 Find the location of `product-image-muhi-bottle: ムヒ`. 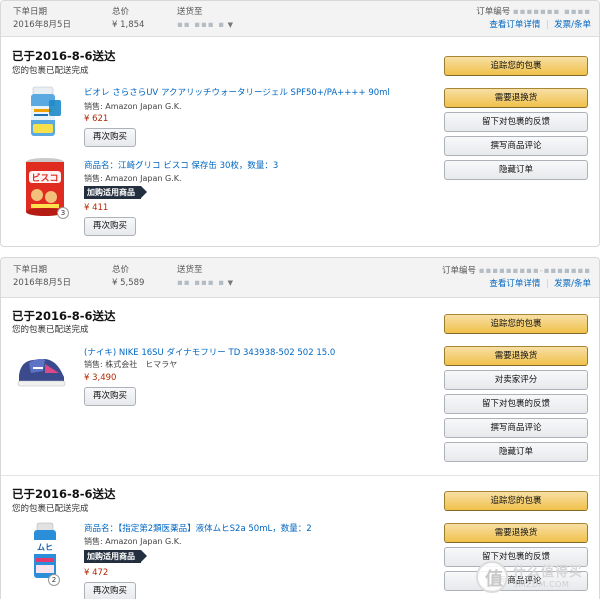

product-image-muhi-bottle: ムヒ is located at coordinates (45, 552).